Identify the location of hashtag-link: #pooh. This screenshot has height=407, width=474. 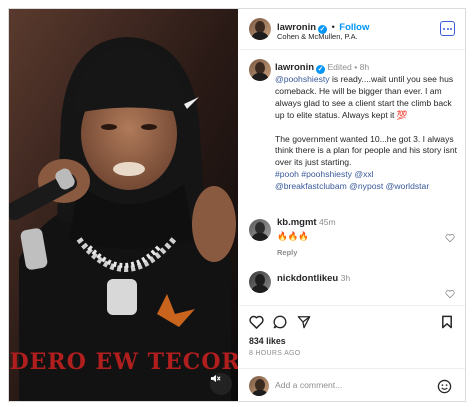
(287, 174).